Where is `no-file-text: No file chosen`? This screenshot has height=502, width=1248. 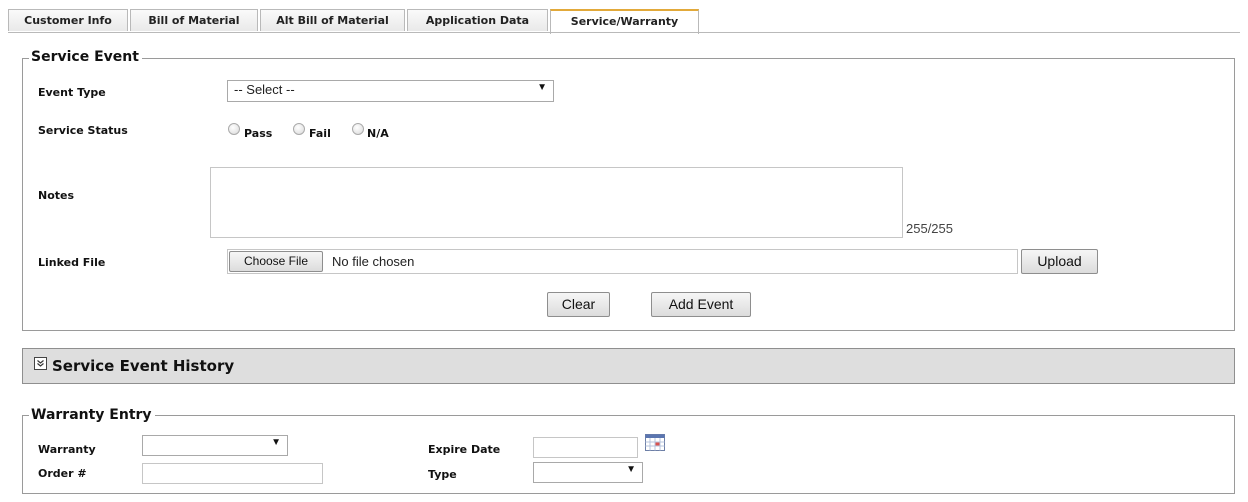 no-file-text: No file chosen is located at coordinates (373, 261).